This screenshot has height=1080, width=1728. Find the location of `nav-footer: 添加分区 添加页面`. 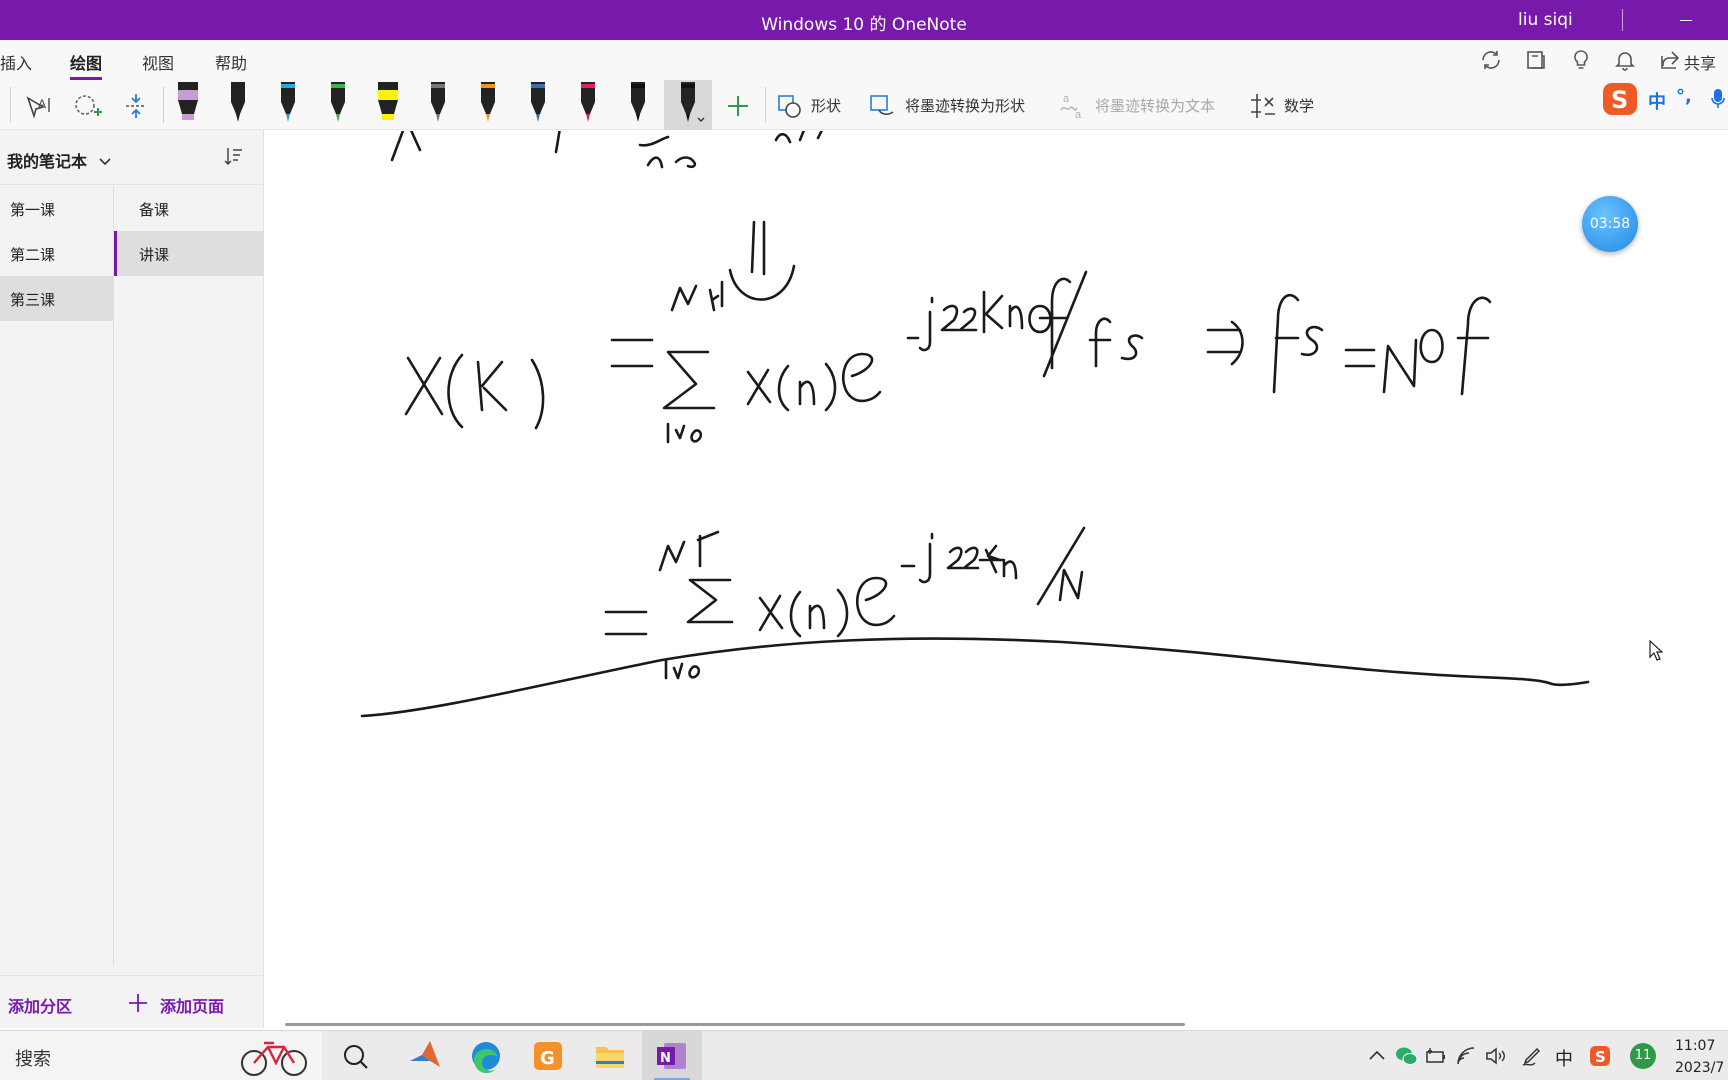

nav-footer: 添加分区 添加页面 is located at coordinates (132, 1001).